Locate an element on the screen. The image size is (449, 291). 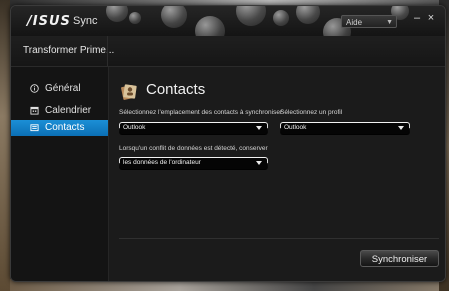
sidebar-item-calendar: Calendrier is located at coordinates (59, 111).